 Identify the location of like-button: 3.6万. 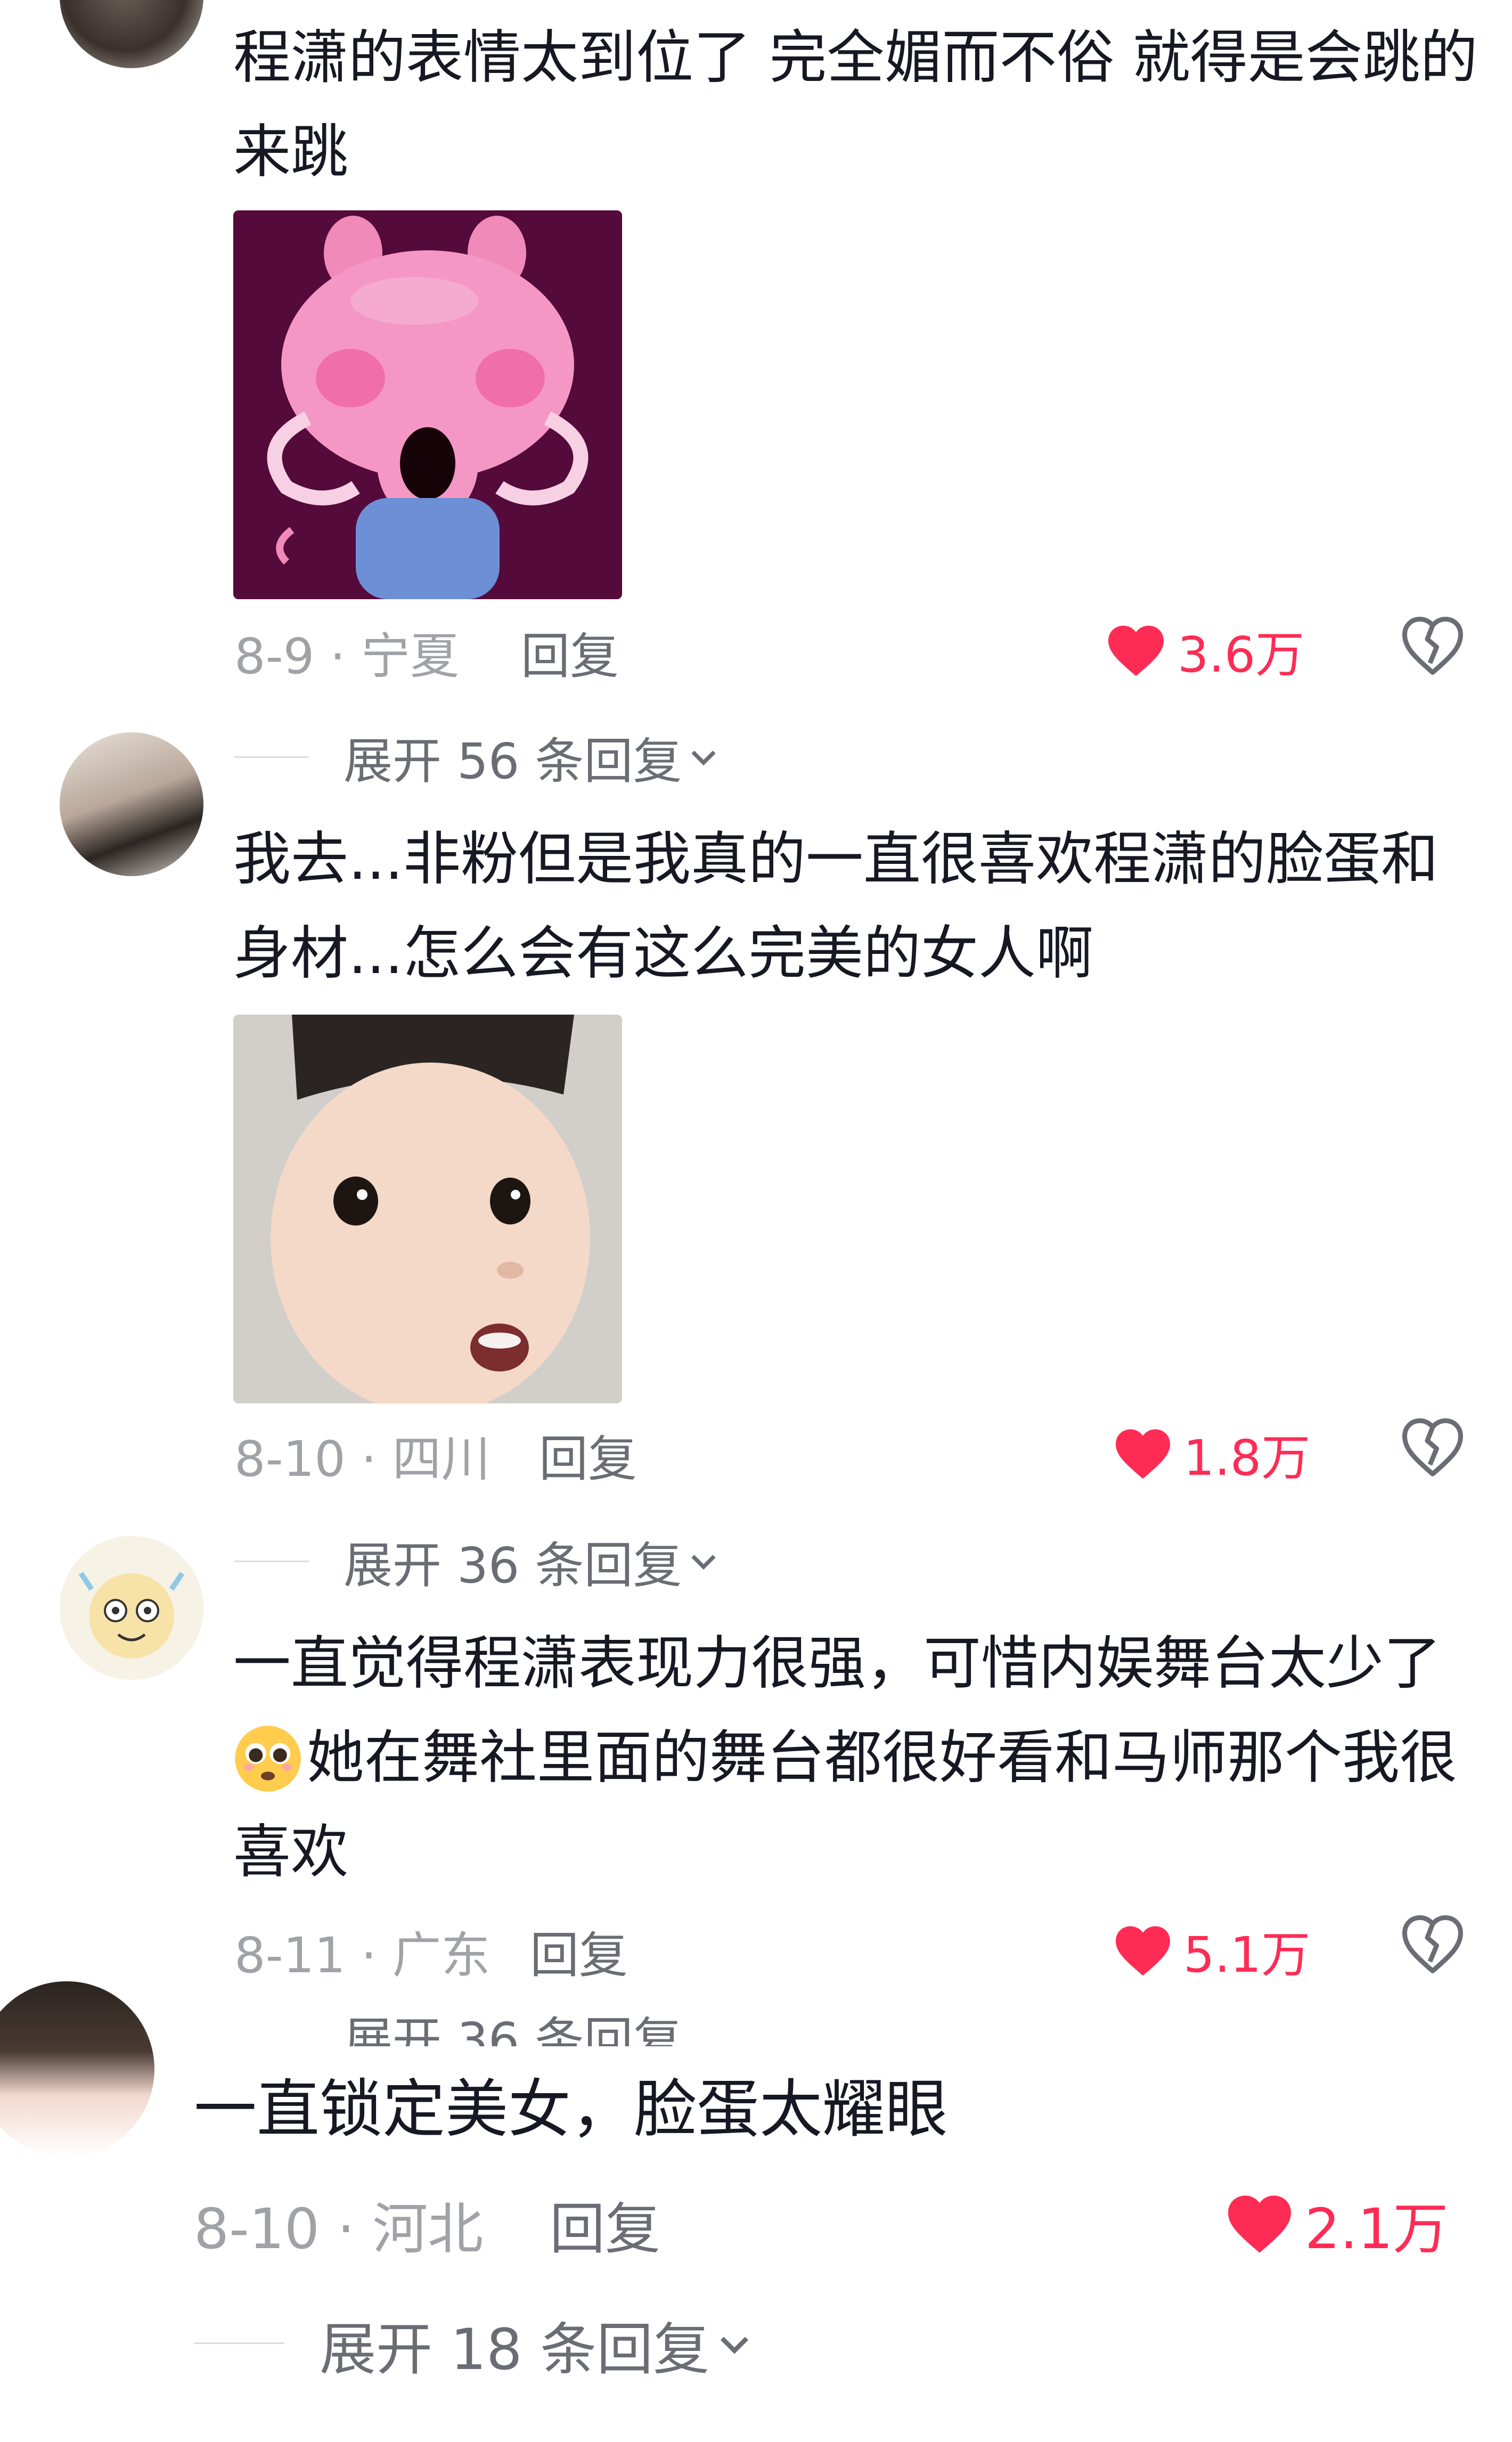
(1205, 650).